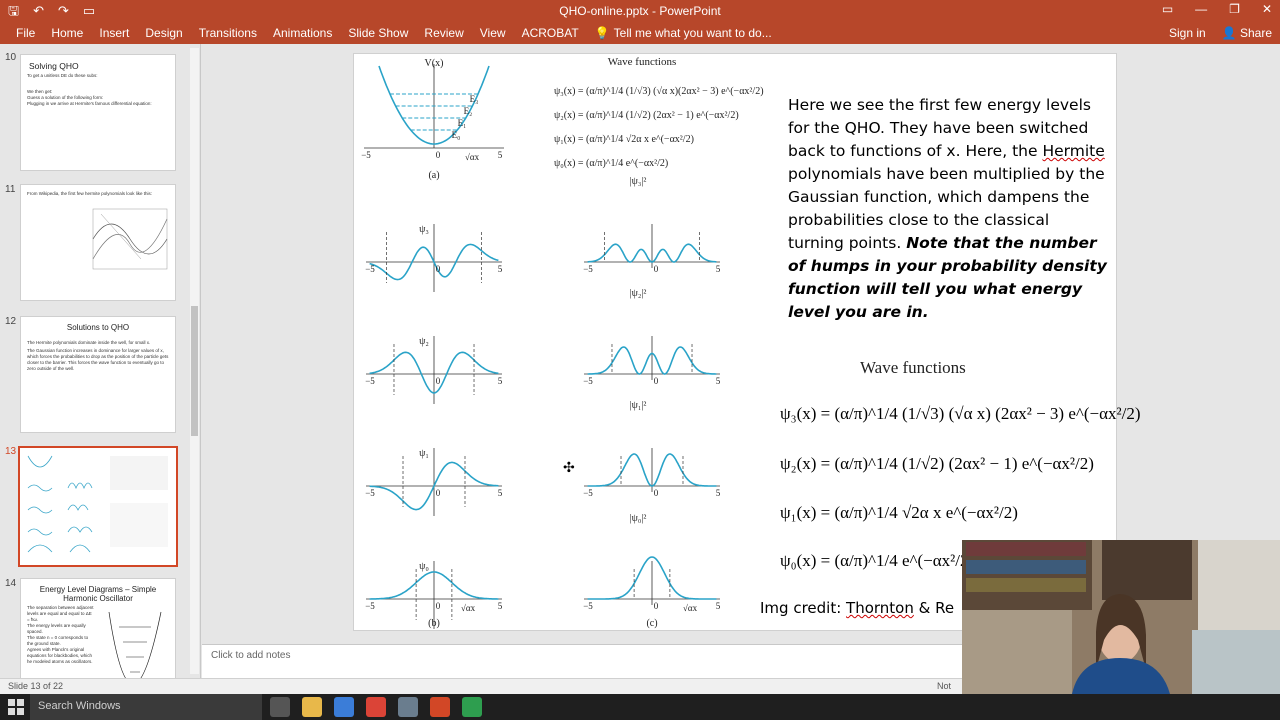 This screenshot has width=1280, height=720. Describe the element at coordinates (302, 33) in the screenshot. I see `tab-animations: Animations` at that location.